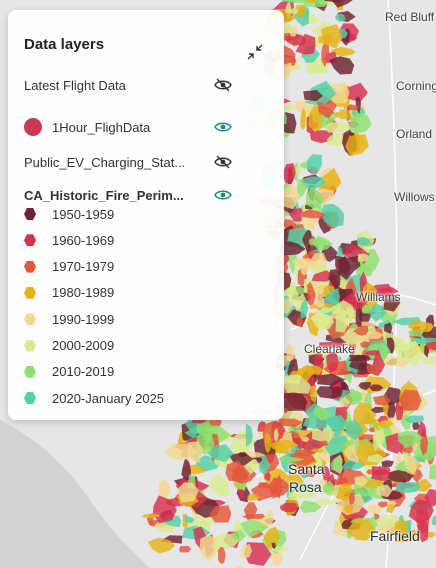 This screenshot has height=568, width=436. Describe the element at coordinates (306, 469) in the screenshot. I see `map-label-santa: Santa` at that location.